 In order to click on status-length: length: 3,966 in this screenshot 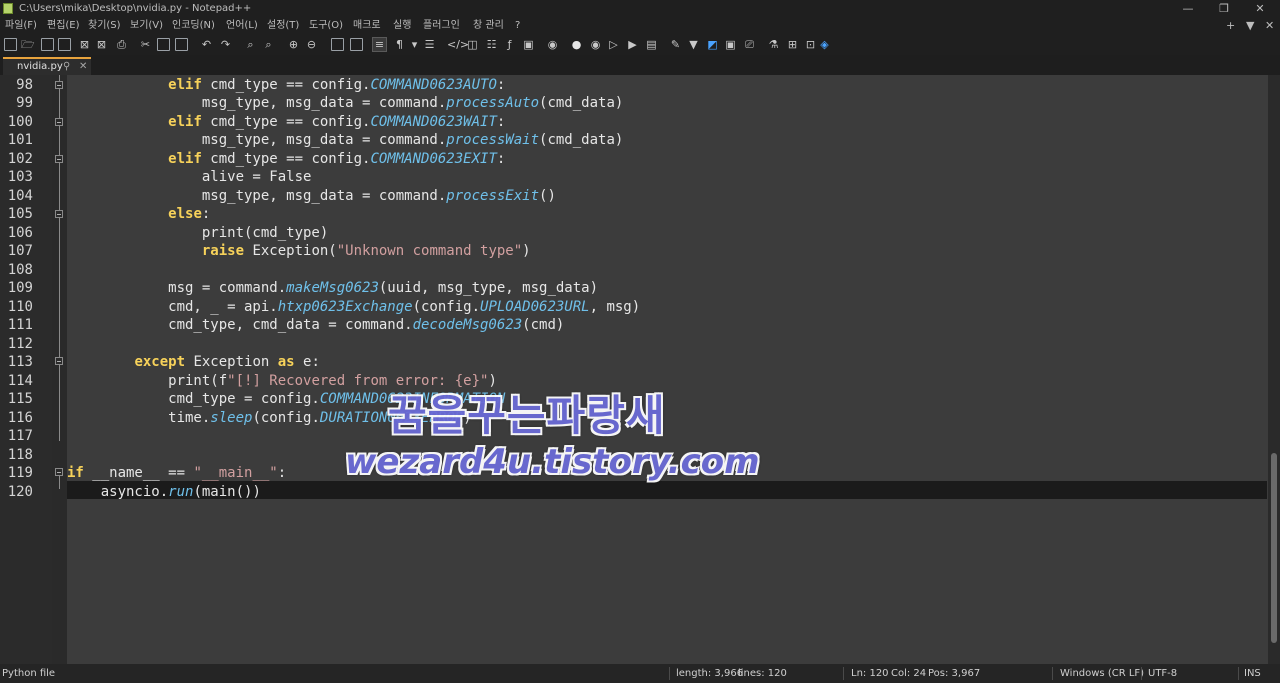, I will do `click(710, 673)`.